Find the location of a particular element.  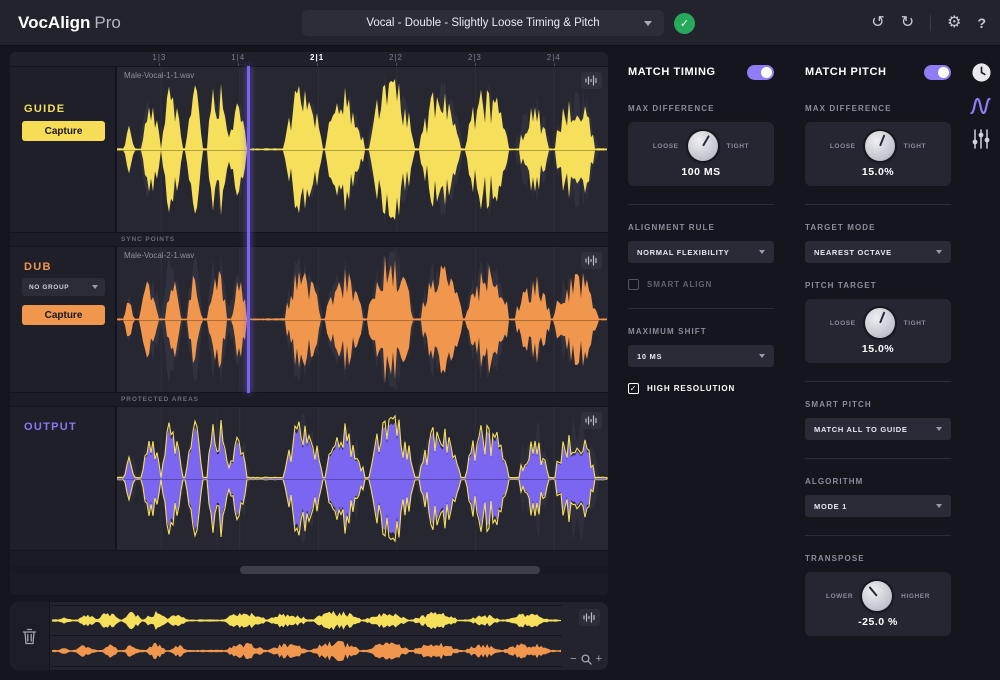

history-clock-icon is located at coordinates (981, 72).